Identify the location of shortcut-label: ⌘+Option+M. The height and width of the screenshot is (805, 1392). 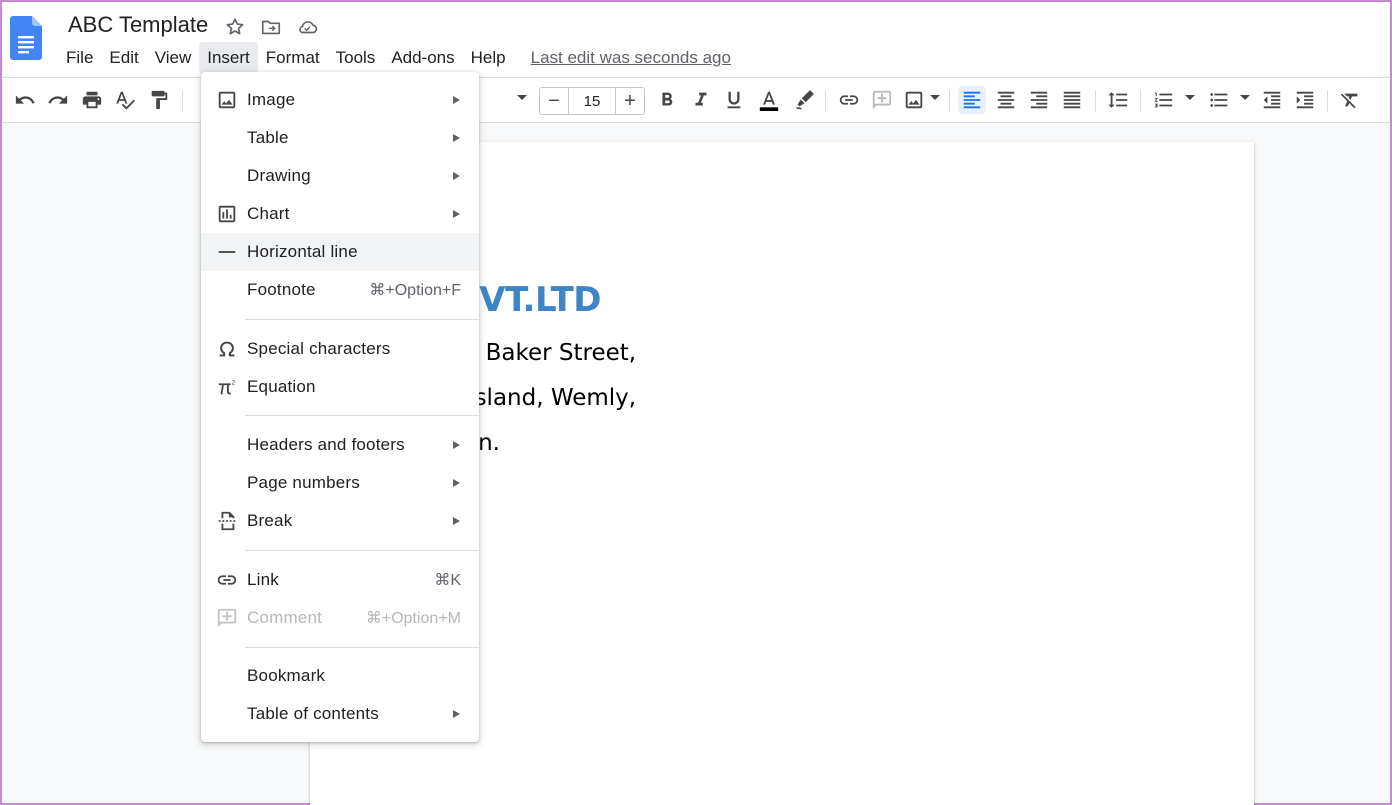
(413, 618).